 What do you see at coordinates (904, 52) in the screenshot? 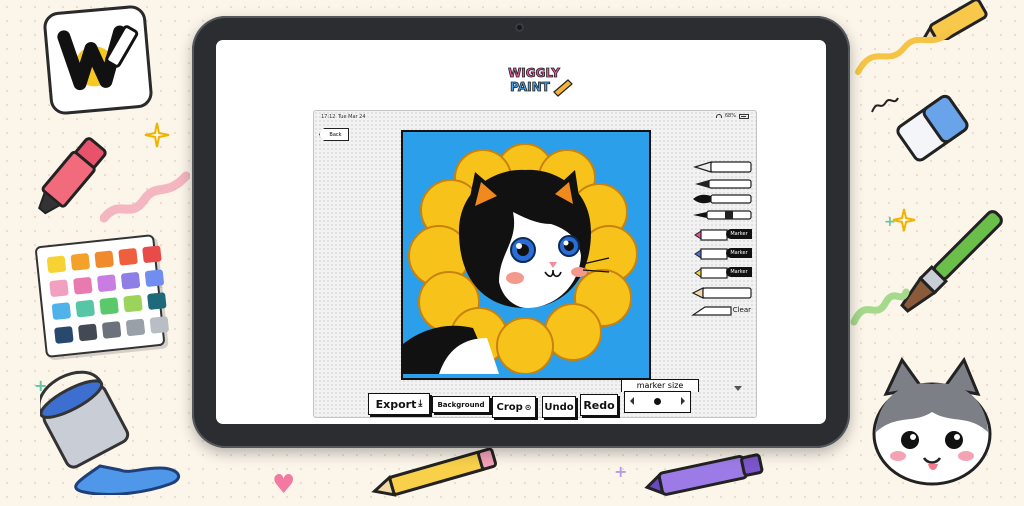
I see `yellow-scribble-decoration` at bounding box center [904, 52].